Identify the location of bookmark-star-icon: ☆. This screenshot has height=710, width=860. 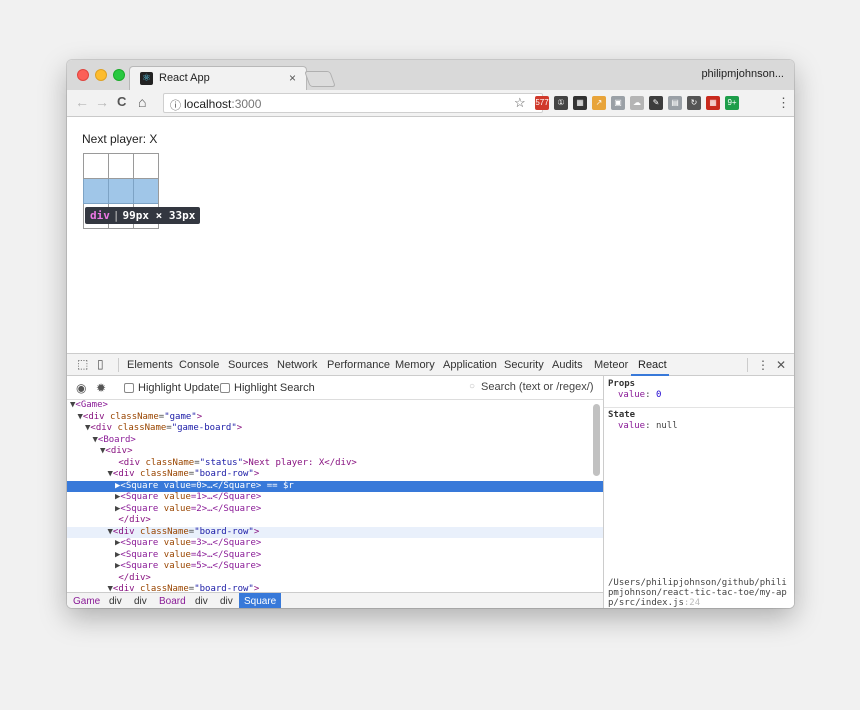
(520, 103).